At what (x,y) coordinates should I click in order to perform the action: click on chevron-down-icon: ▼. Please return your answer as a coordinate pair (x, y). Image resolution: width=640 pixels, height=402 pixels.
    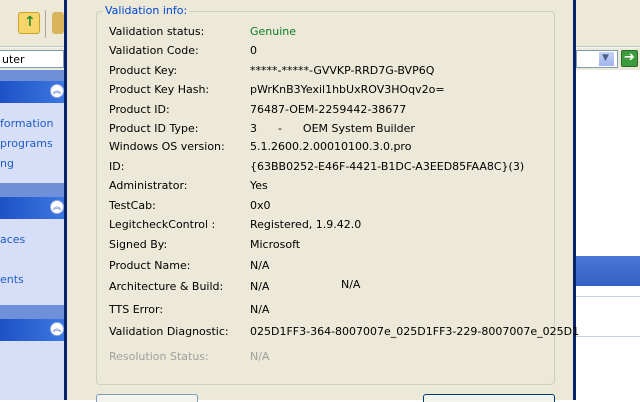
    Looking at the image, I should click on (605, 58).